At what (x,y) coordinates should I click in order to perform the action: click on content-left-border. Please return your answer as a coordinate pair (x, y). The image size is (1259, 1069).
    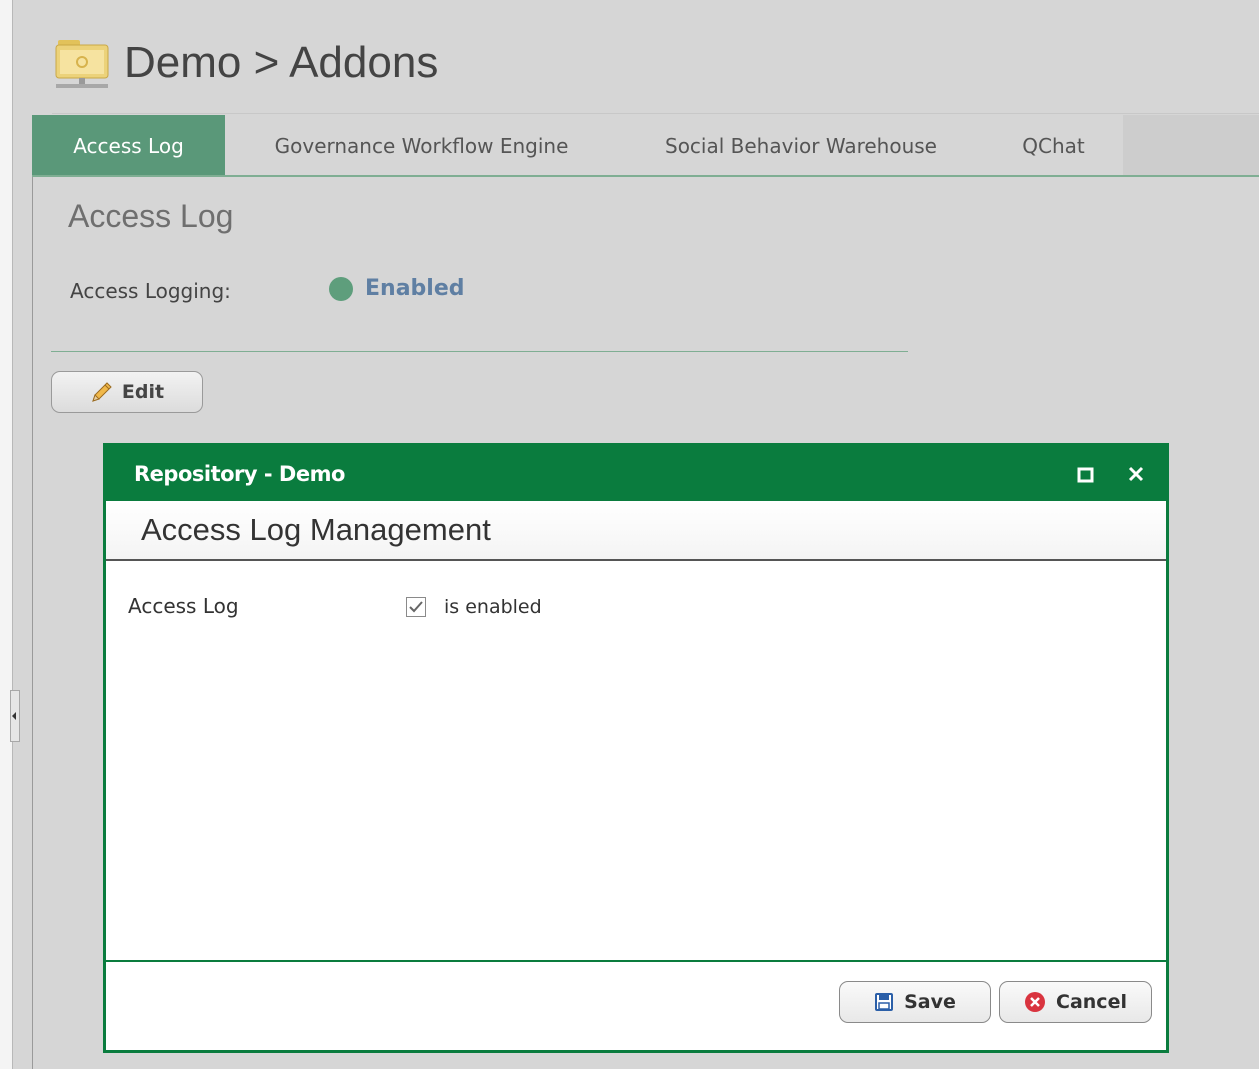
    Looking at the image, I should click on (32, 592).